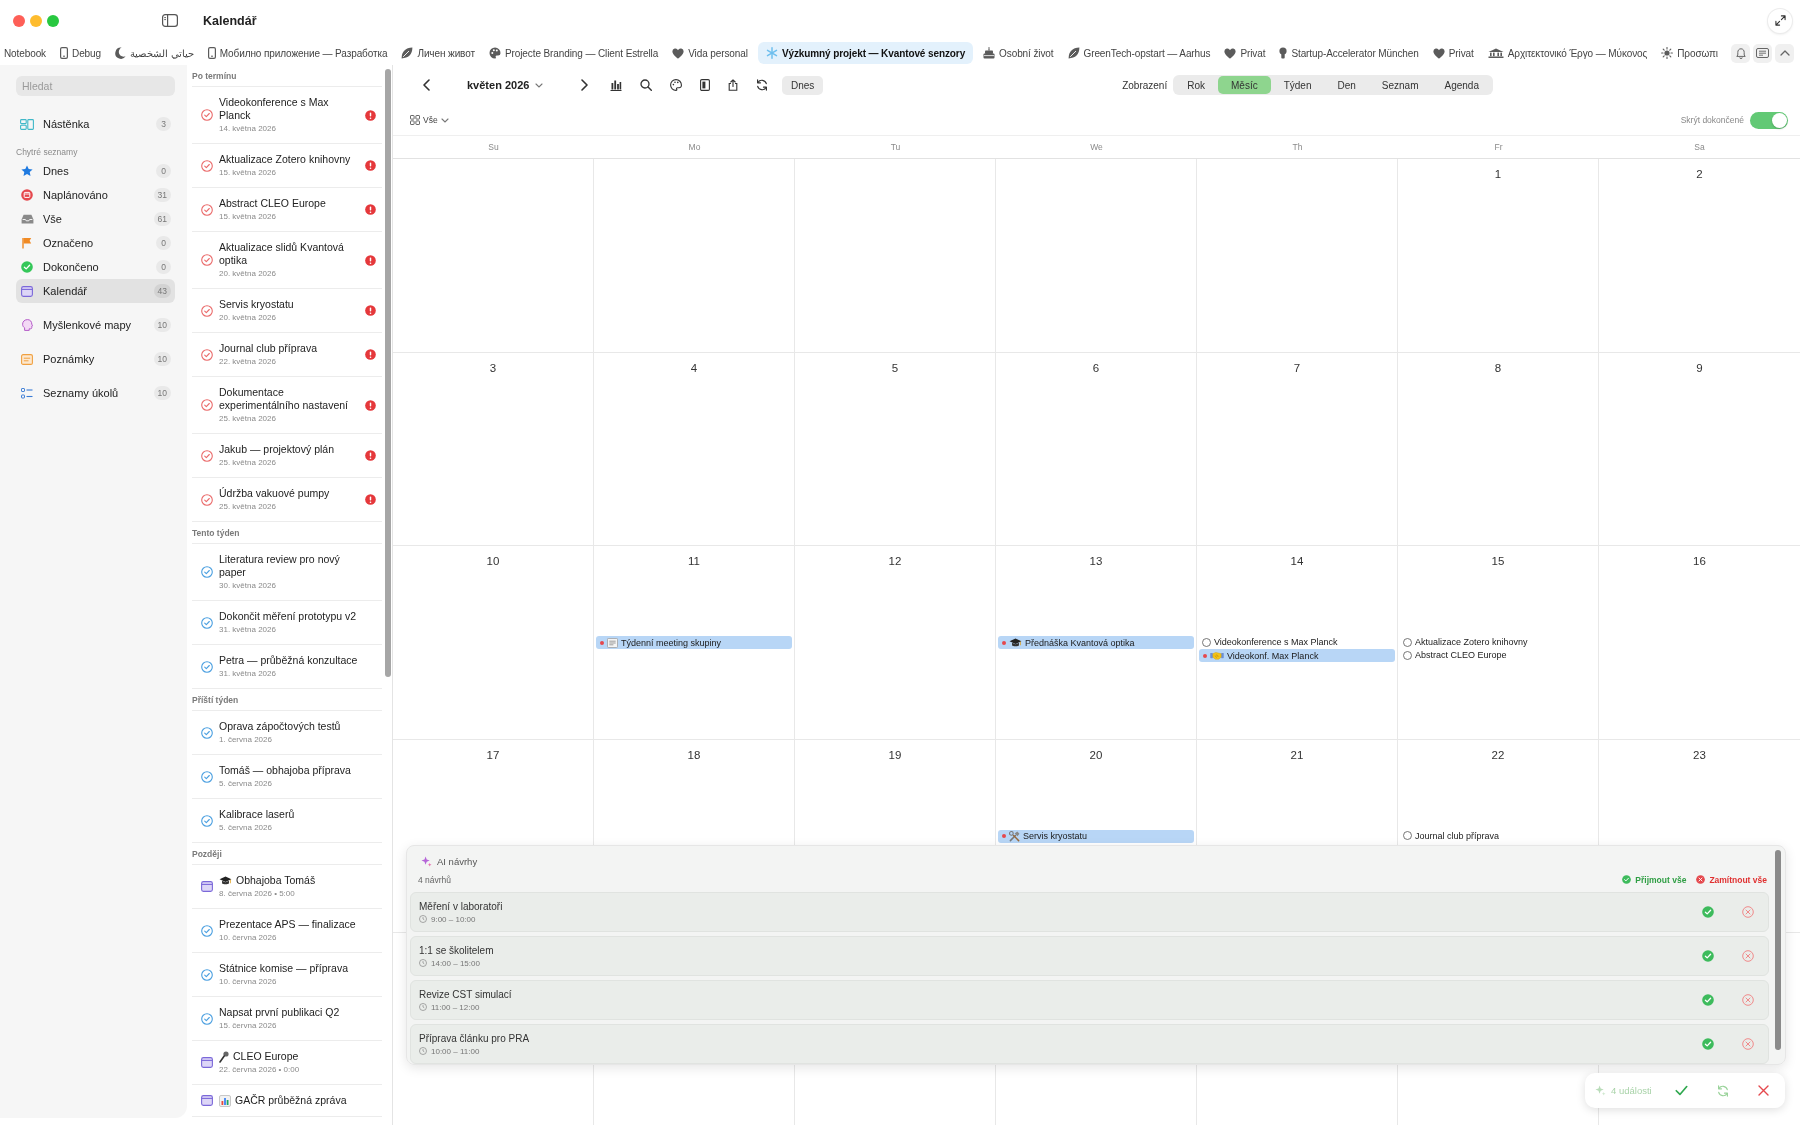  What do you see at coordinates (1244, 85) in the screenshot?
I see `view-tab: Měsíc` at bounding box center [1244, 85].